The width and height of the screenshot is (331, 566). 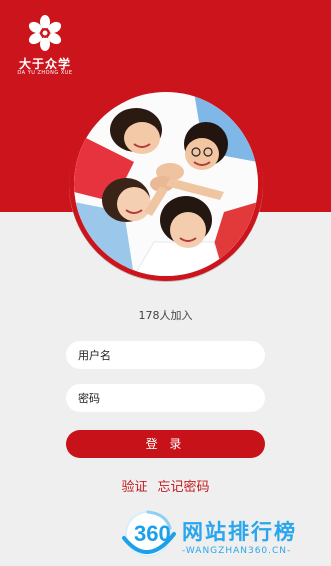 I want to click on username-input, so click(x=165, y=355).